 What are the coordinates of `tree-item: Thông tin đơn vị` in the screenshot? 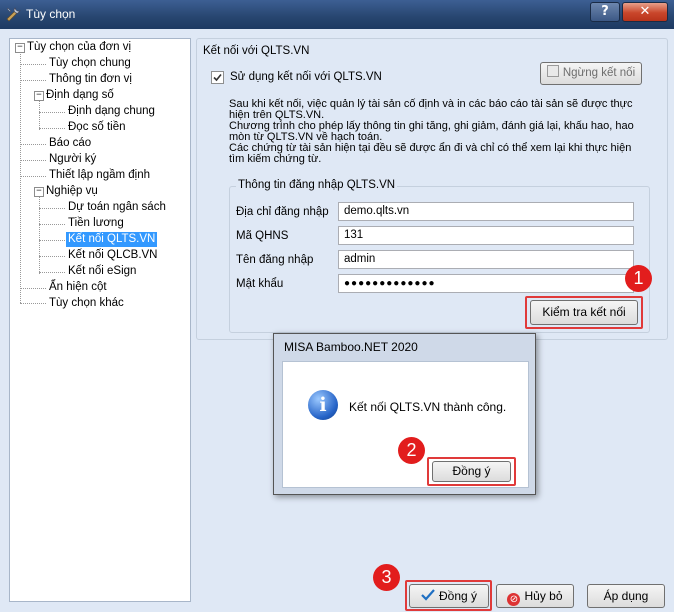 It's located at (90, 79).